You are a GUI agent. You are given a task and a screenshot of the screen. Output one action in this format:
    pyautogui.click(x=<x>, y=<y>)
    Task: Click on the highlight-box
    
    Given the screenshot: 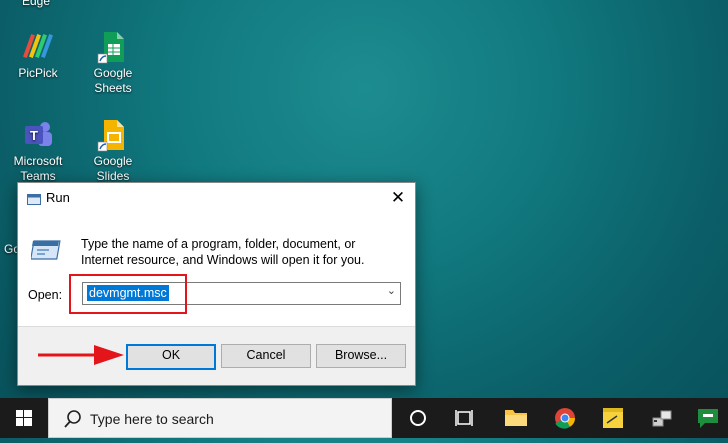 What is the action you would take?
    pyautogui.click(x=128, y=294)
    